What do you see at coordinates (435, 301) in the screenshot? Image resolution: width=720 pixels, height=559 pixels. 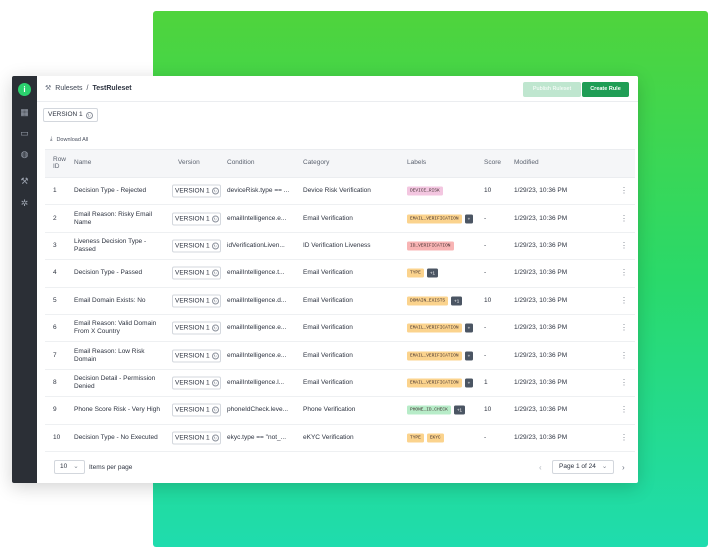 I see `labels-cell: DOMAIN_EXISTS +1` at bounding box center [435, 301].